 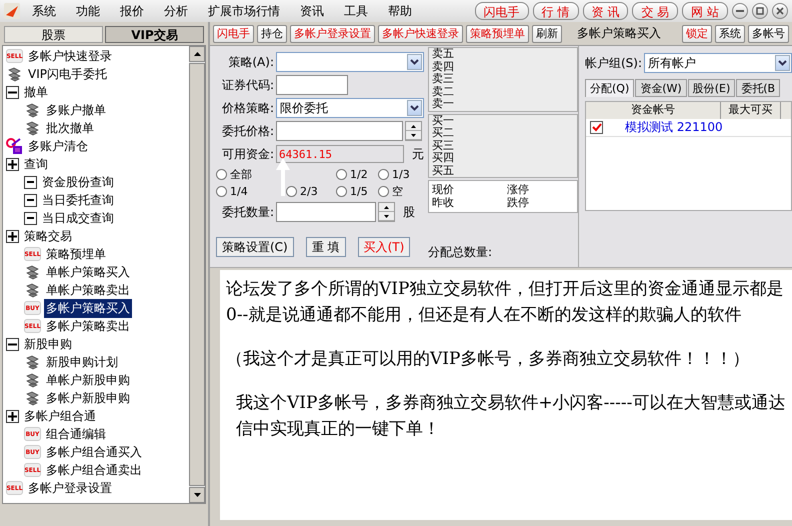 What do you see at coordinates (501, 11) in the screenshot?
I see `nav-button: 闪电手` at bounding box center [501, 11].